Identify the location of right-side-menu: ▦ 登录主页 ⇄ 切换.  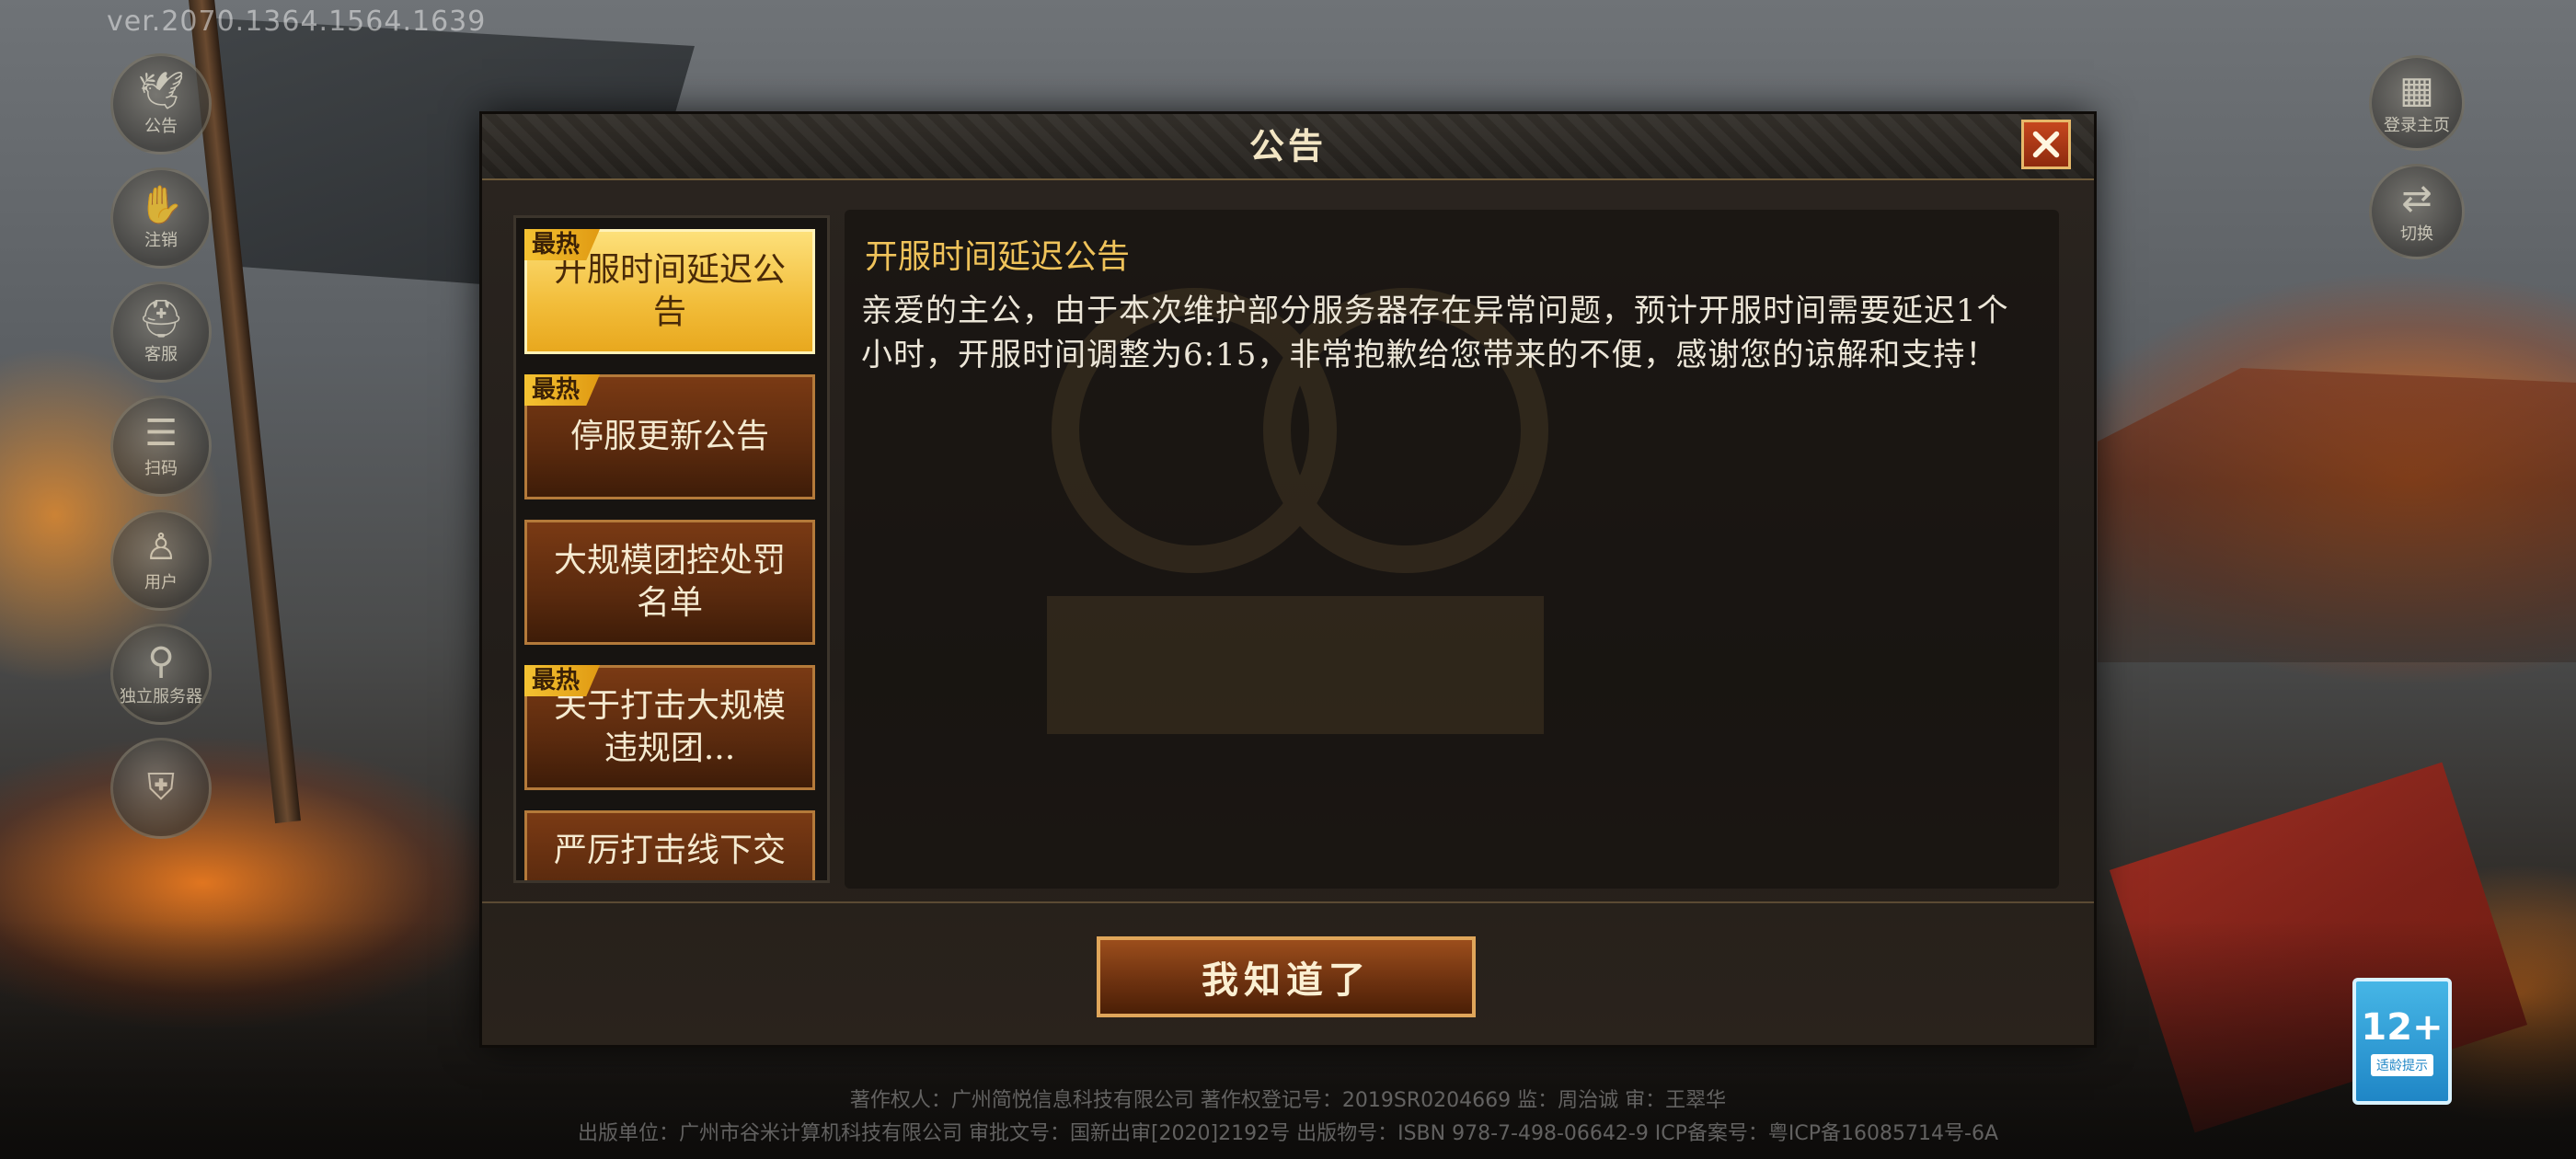
(2419, 163).